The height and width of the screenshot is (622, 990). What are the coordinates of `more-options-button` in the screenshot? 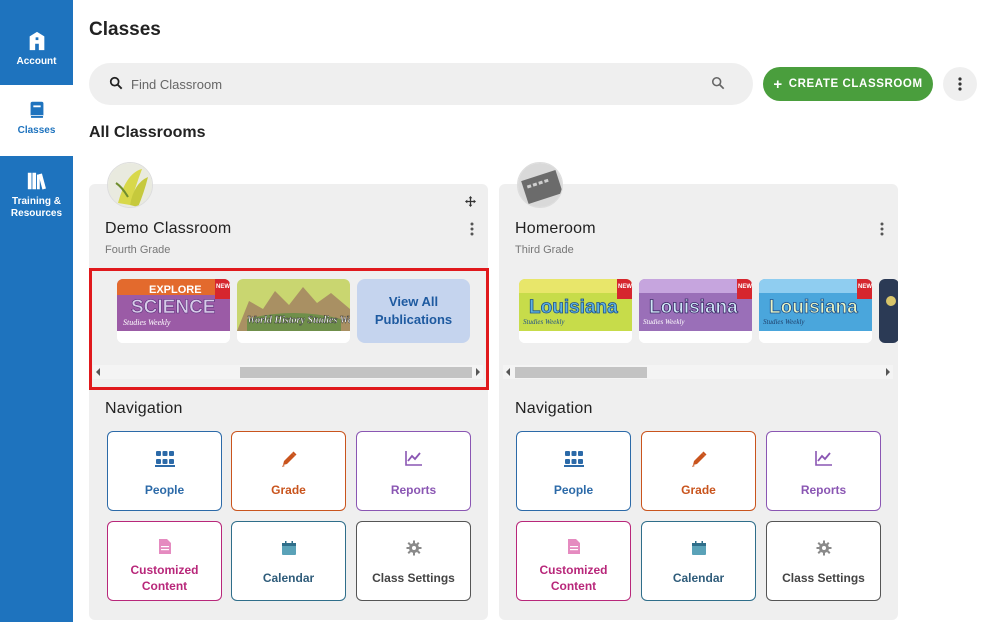 It's located at (960, 84).